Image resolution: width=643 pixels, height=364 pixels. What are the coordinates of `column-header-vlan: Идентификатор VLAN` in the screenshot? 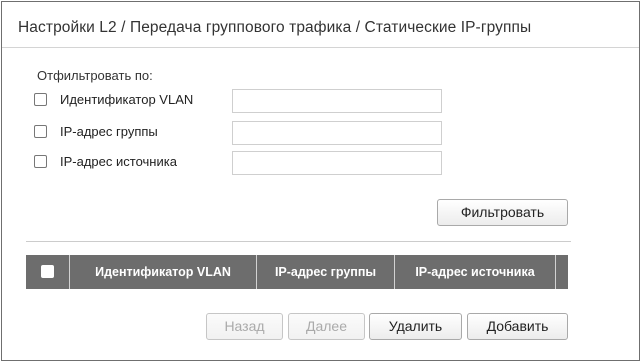 It's located at (163, 272).